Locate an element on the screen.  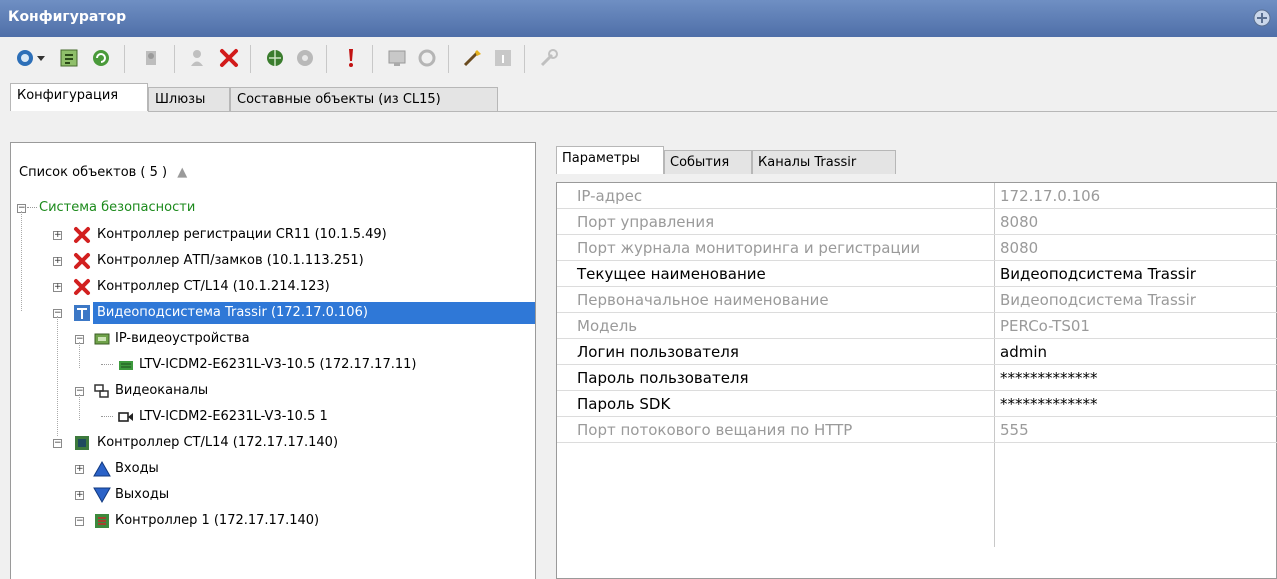
dropdown-arrow-icon is located at coordinates (41, 58).